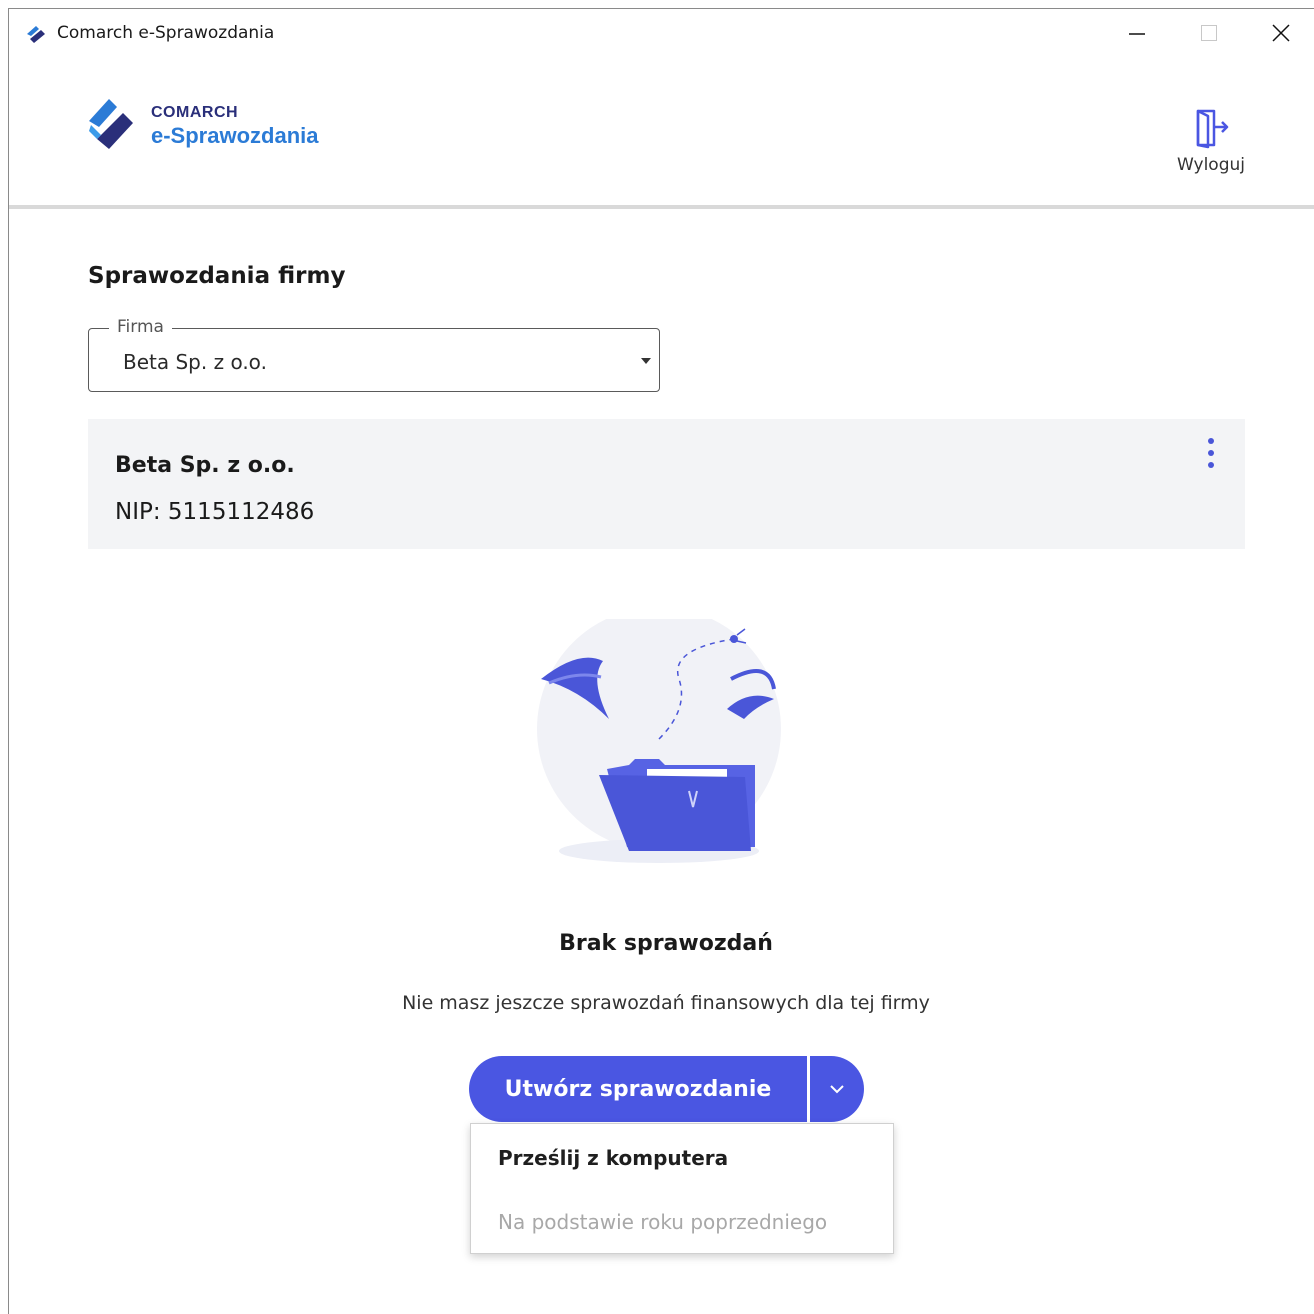 The image size is (1314, 1314). Describe the element at coordinates (1212, 129) in the screenshot. I see `logout-door-icon` at that location.